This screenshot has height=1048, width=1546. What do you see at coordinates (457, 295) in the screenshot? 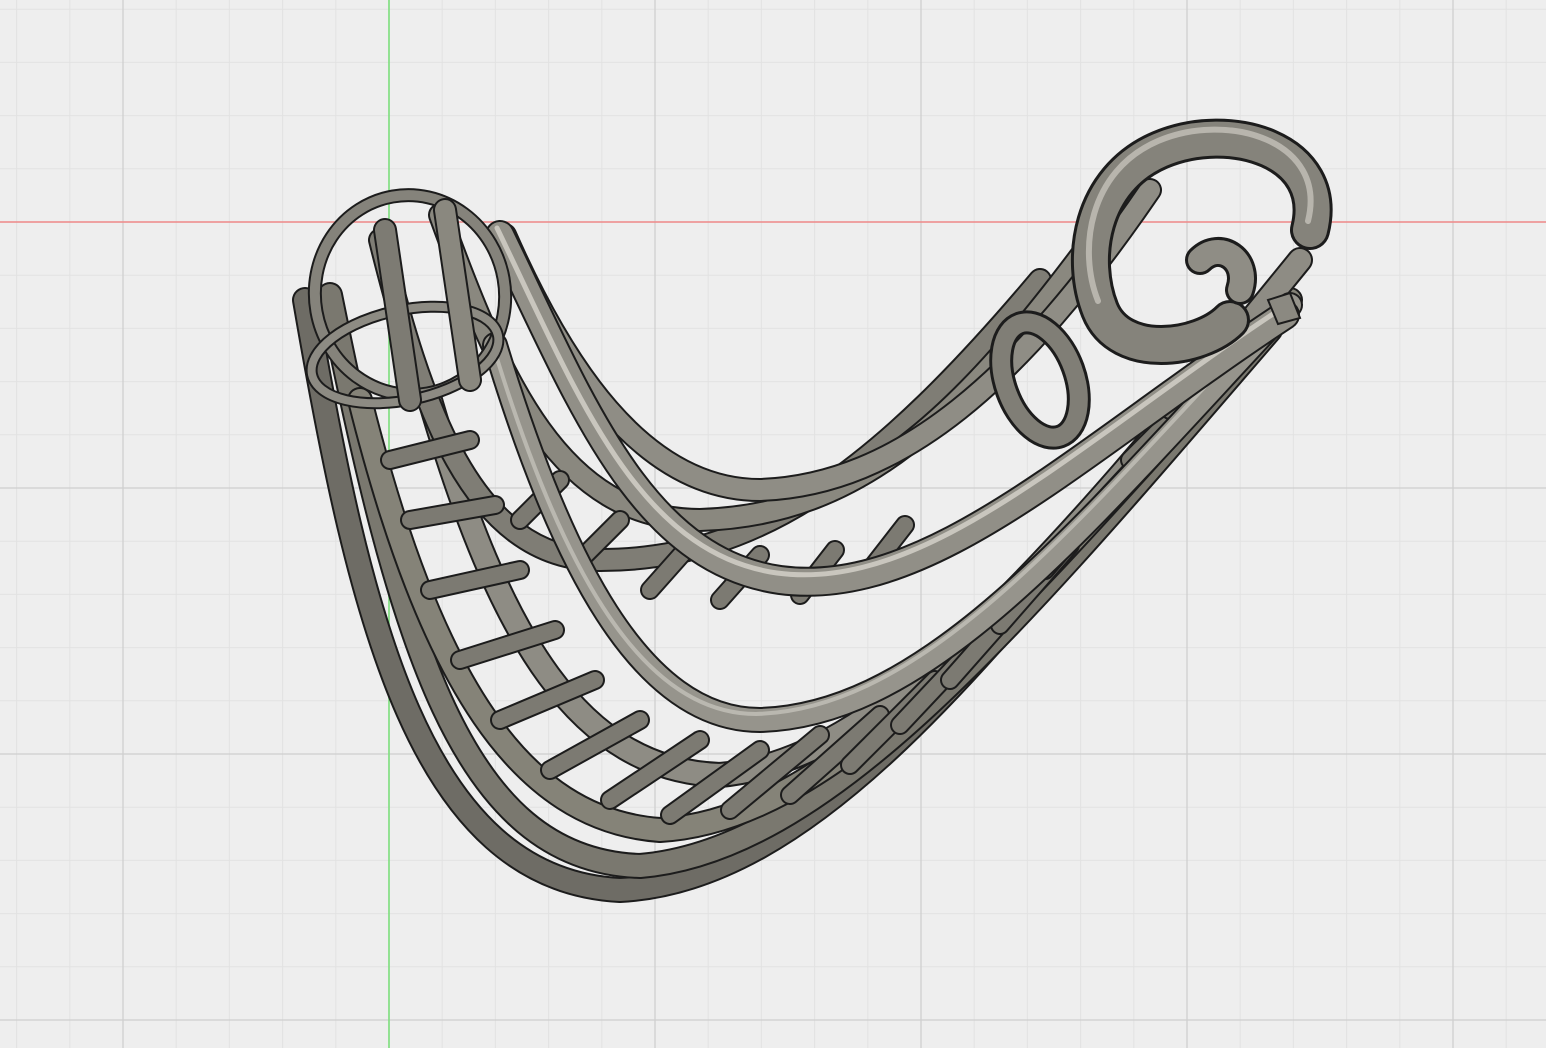
I see `ring-rod` at bounding box center [457, 295].